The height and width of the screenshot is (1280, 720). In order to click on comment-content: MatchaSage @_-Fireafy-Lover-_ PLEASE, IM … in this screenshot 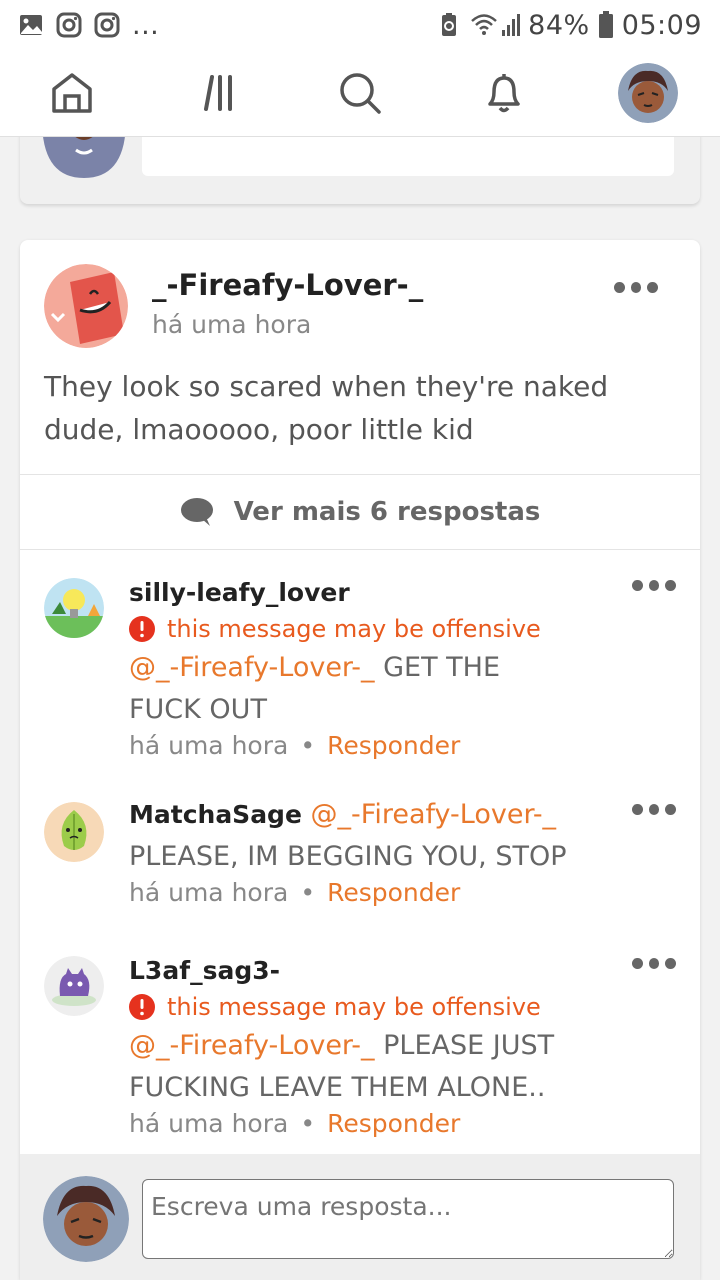, I will do `click(364, 853)`.